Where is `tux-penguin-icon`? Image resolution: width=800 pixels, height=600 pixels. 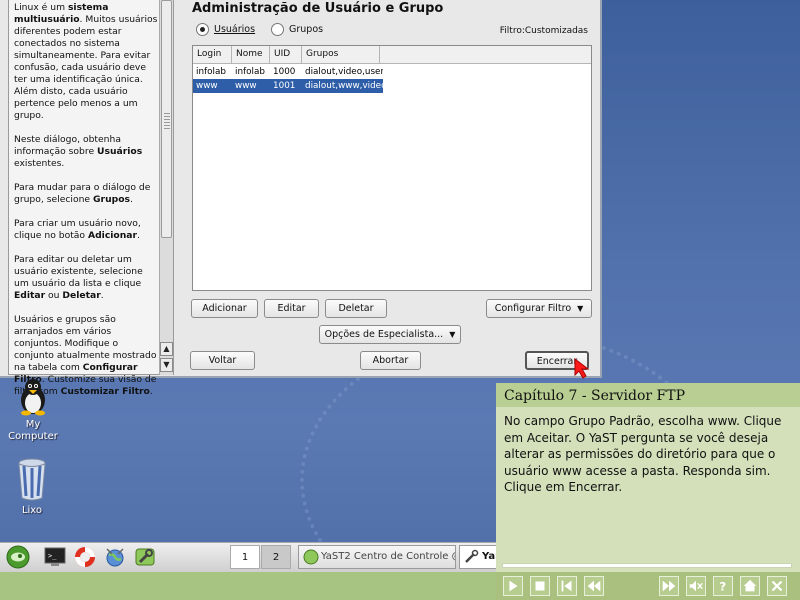
tux-penguin-icon is located at coordinates (33, 397).